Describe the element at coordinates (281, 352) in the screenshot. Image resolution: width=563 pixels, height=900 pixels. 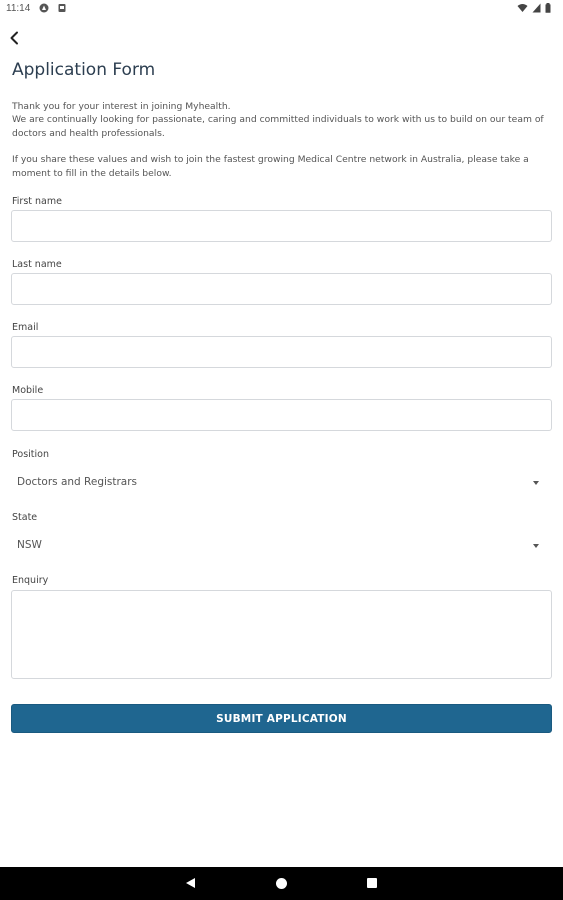
I see `email-input` at that location.